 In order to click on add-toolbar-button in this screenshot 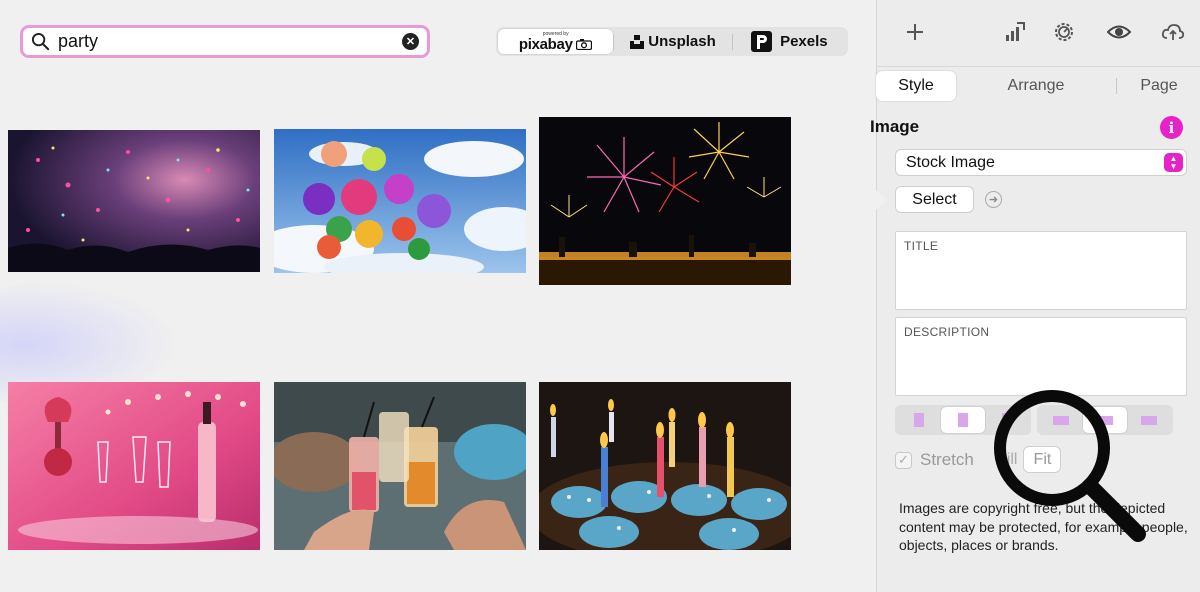, I will do `click(915, 32)`.